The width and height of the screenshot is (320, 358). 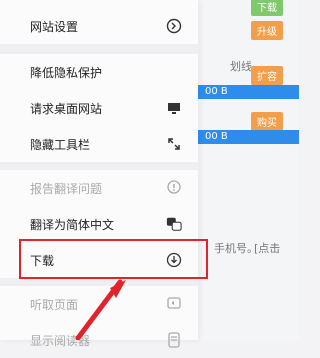 I want to click on size-bar-1: 00 B, so click(x=248, y=92).